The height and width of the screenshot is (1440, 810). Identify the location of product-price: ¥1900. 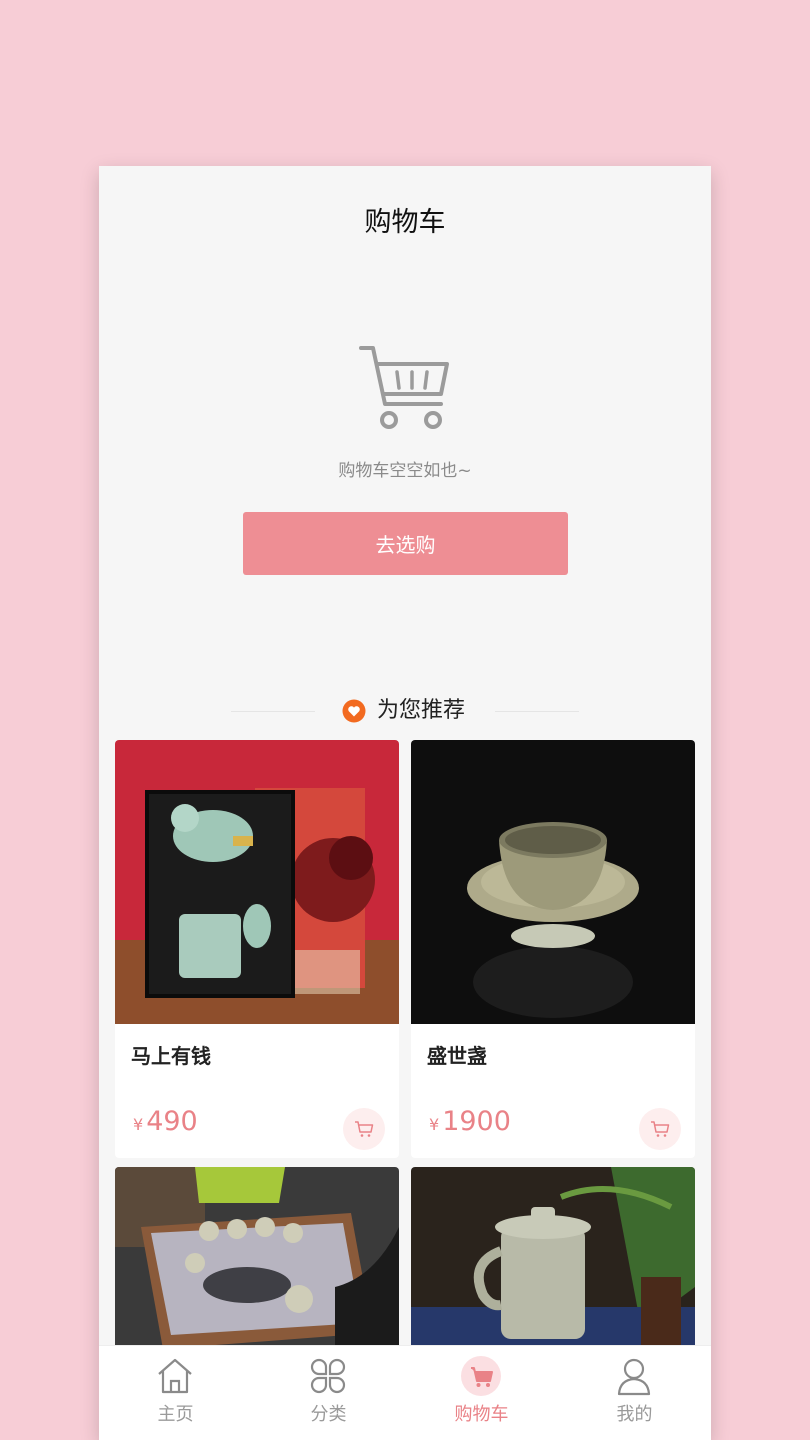
(470, 1121).